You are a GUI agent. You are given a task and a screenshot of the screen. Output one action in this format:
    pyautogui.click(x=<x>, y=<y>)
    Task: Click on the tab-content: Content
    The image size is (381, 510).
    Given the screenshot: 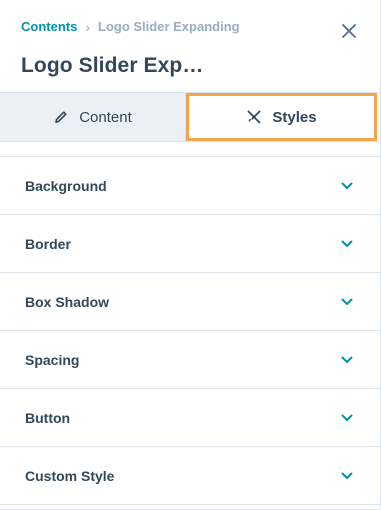 What is the action you would take?
    pyautogui.click(x=93, y=117)
    